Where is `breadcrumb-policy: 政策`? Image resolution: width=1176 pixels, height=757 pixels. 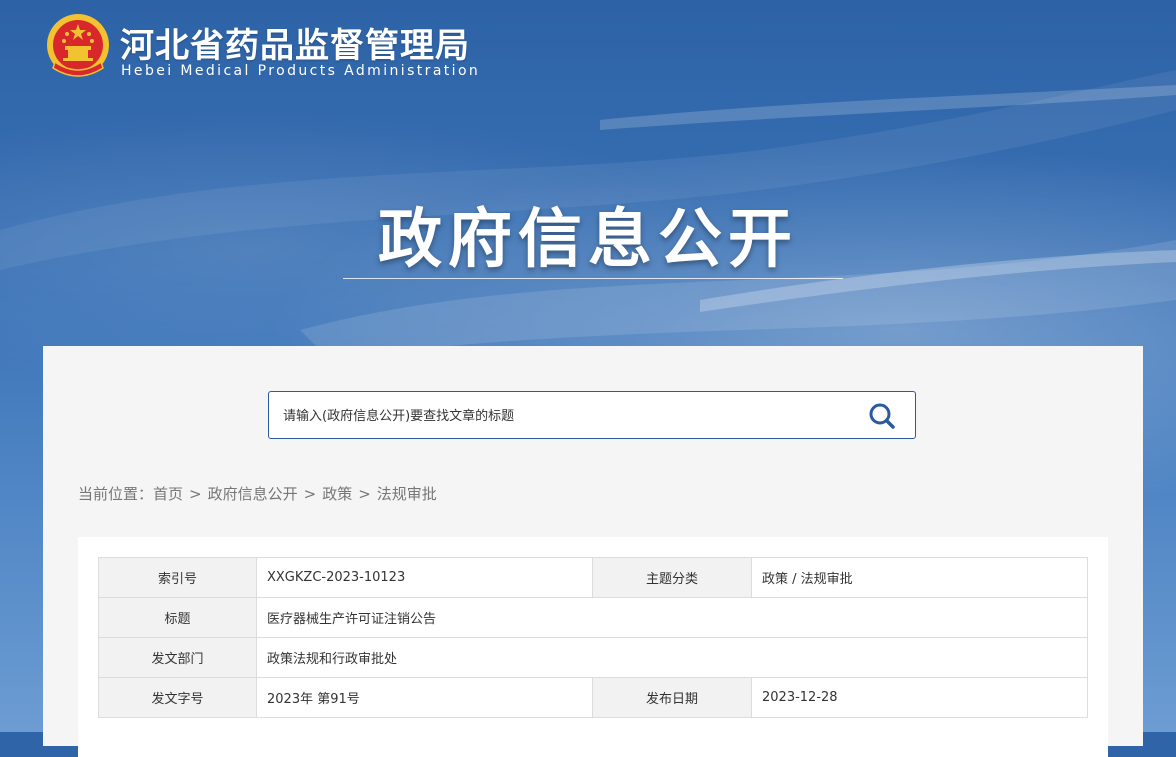
breadcrumb-policy: 政策 is located at coordinates (337, 494).